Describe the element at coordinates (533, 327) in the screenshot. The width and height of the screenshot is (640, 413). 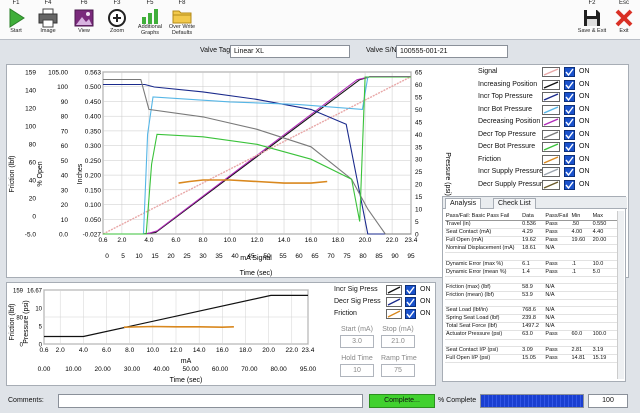
I see `table-cell: 1497.2` at that location.